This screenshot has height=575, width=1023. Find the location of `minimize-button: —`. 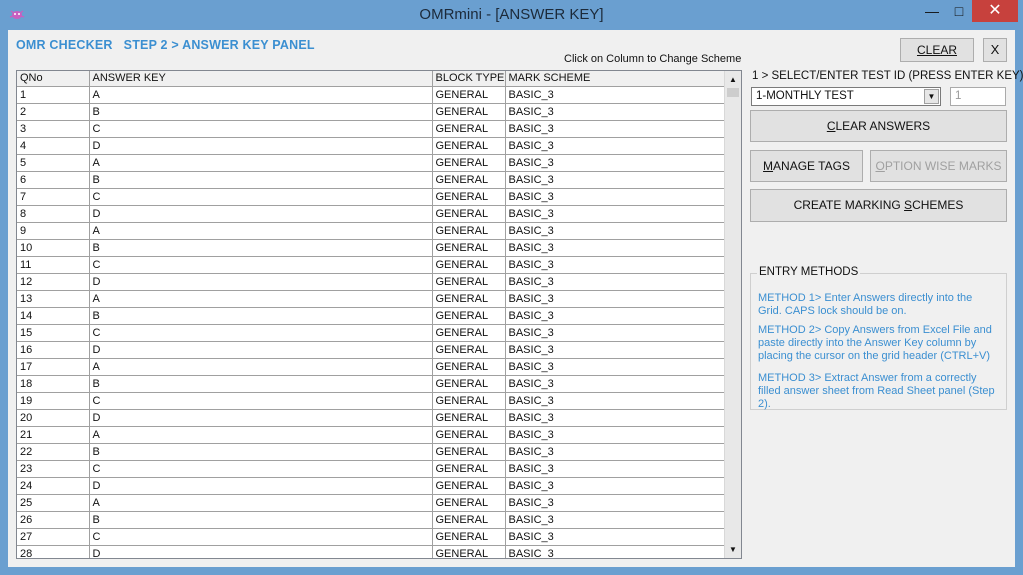

minimize-button: — is located at coordinates (932, 11).